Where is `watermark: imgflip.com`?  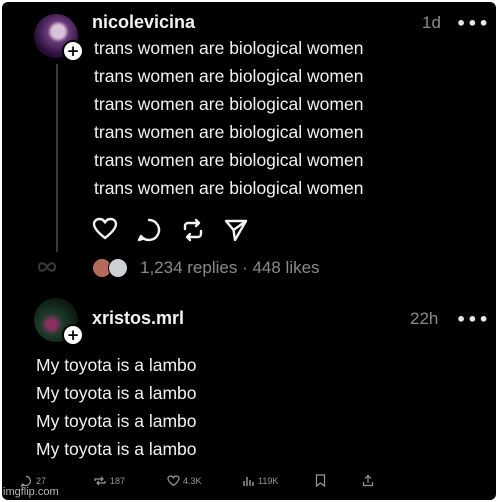 watermark: imgflip.com is located at coordinates (31, 492).